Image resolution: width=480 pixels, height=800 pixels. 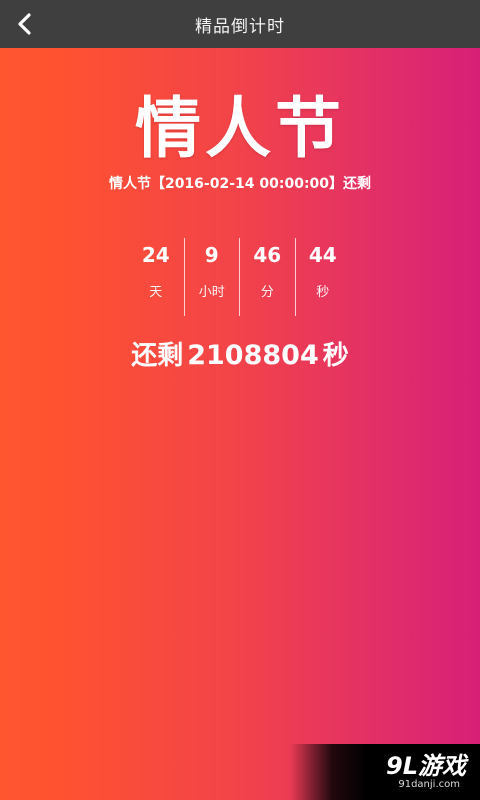 I want to click on back-button, so click(x=25, y=24).